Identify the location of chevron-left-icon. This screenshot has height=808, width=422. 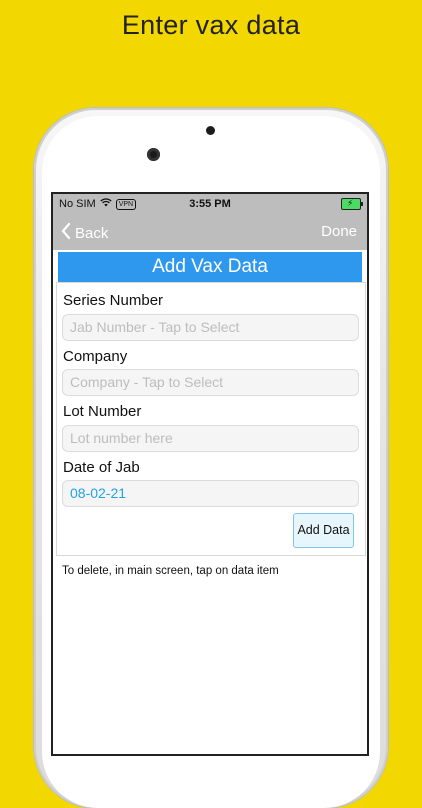
(66, 232).